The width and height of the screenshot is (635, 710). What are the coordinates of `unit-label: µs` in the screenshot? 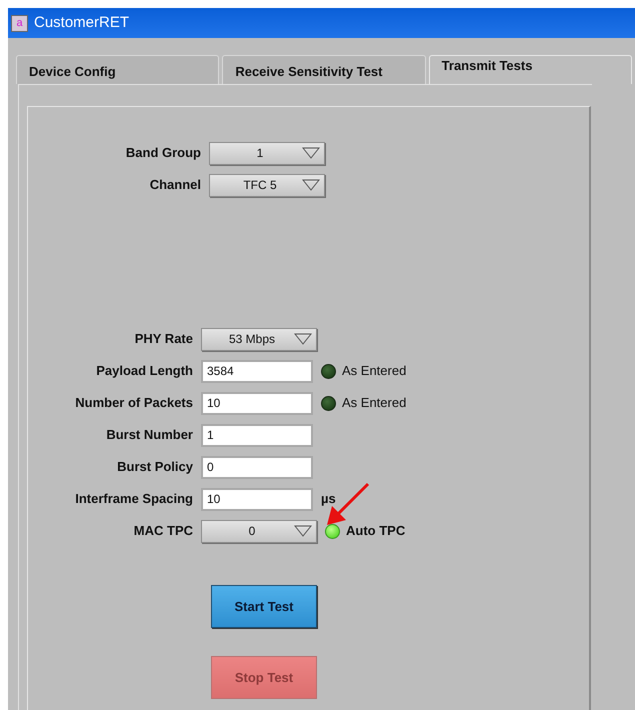 It's located at (328, 499).